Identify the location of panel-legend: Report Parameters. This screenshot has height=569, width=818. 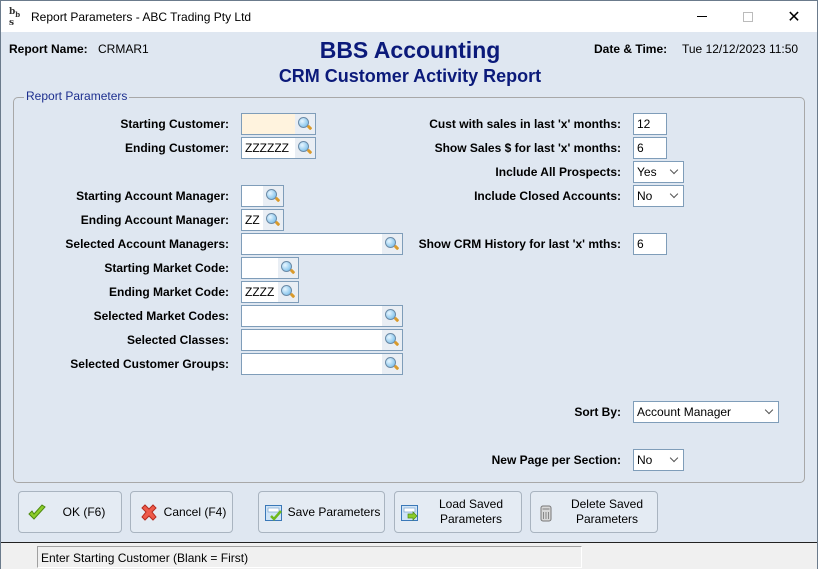
(77, 96).